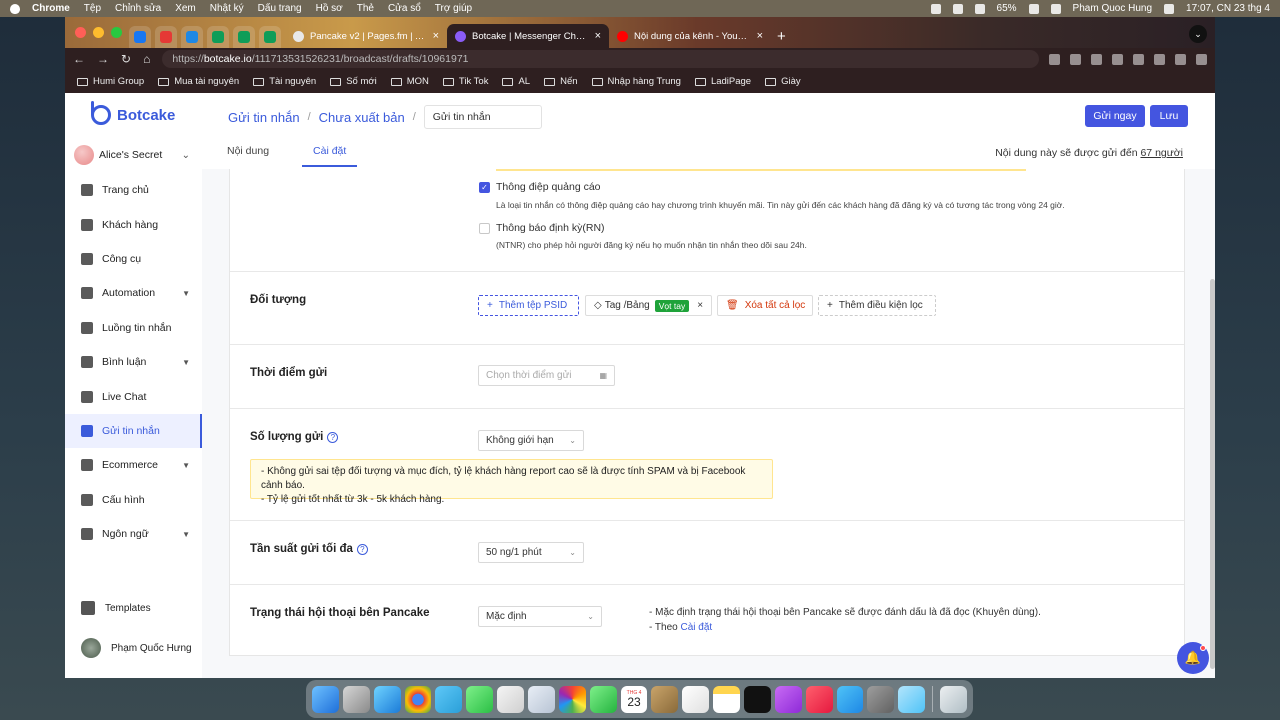  What do you see at coordinates (1096, 59) in the screenshot?
I see `bookmark-star-icon` at bounding box center [1096, 59].